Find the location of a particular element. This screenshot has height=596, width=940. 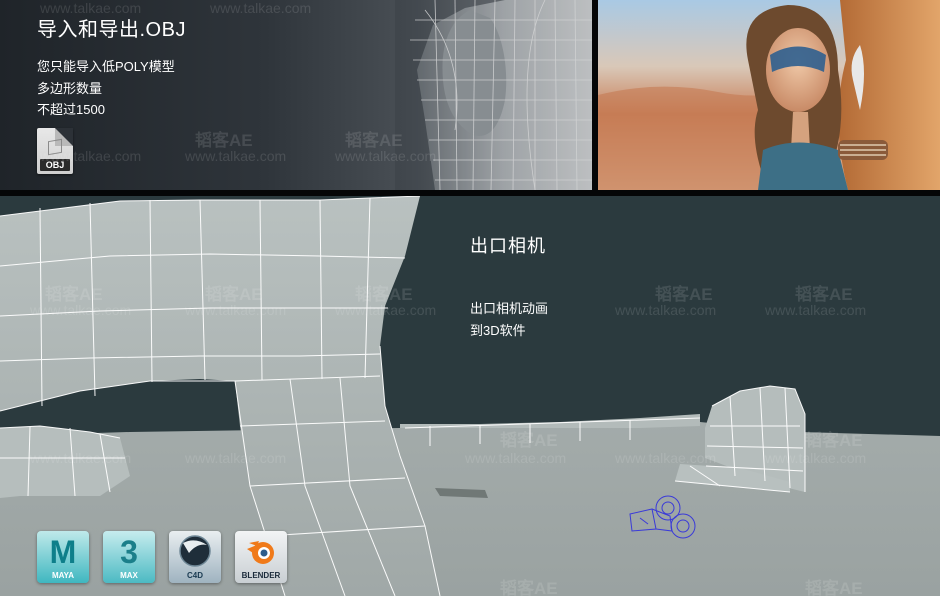

obj-desc-line-3: 不超过1500 is located at coordinates (71, 109).